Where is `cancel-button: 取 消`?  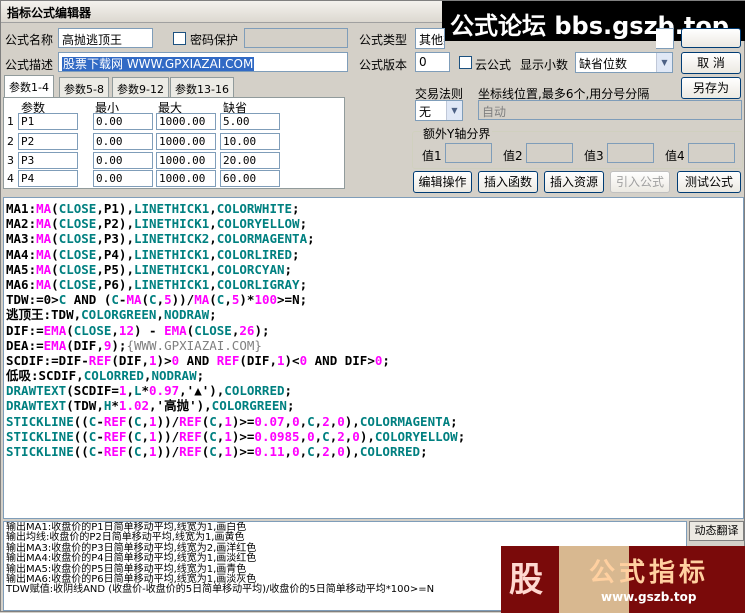
cancel-button: 取 消 is located at coordinates (711, 63).